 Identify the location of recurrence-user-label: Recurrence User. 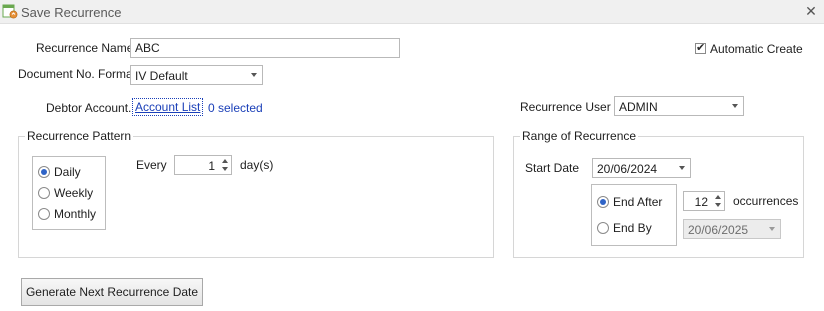
(565, 107).